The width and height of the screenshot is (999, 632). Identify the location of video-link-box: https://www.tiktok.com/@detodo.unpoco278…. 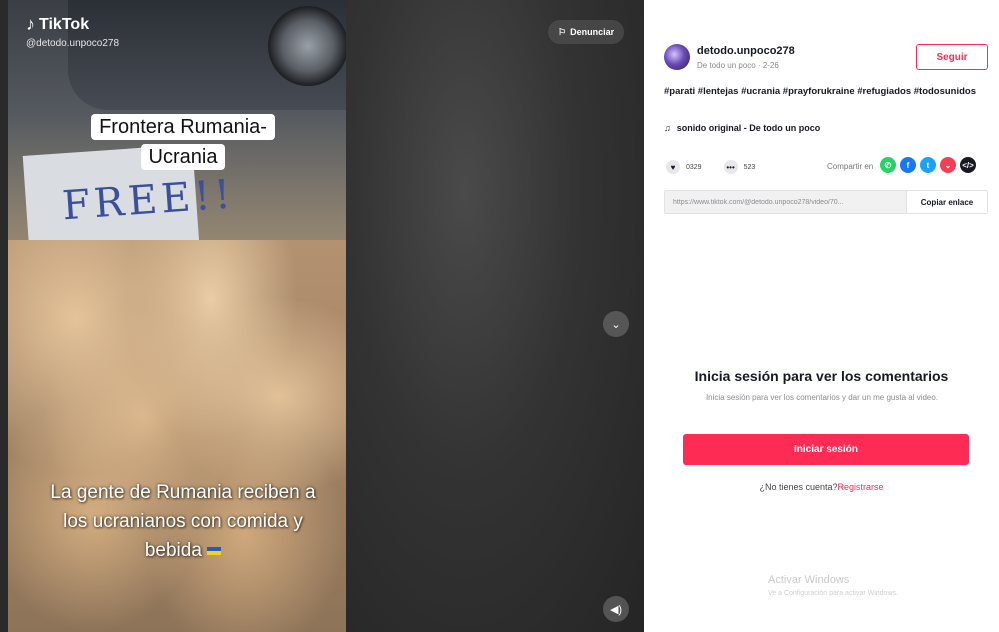
(826, 202).